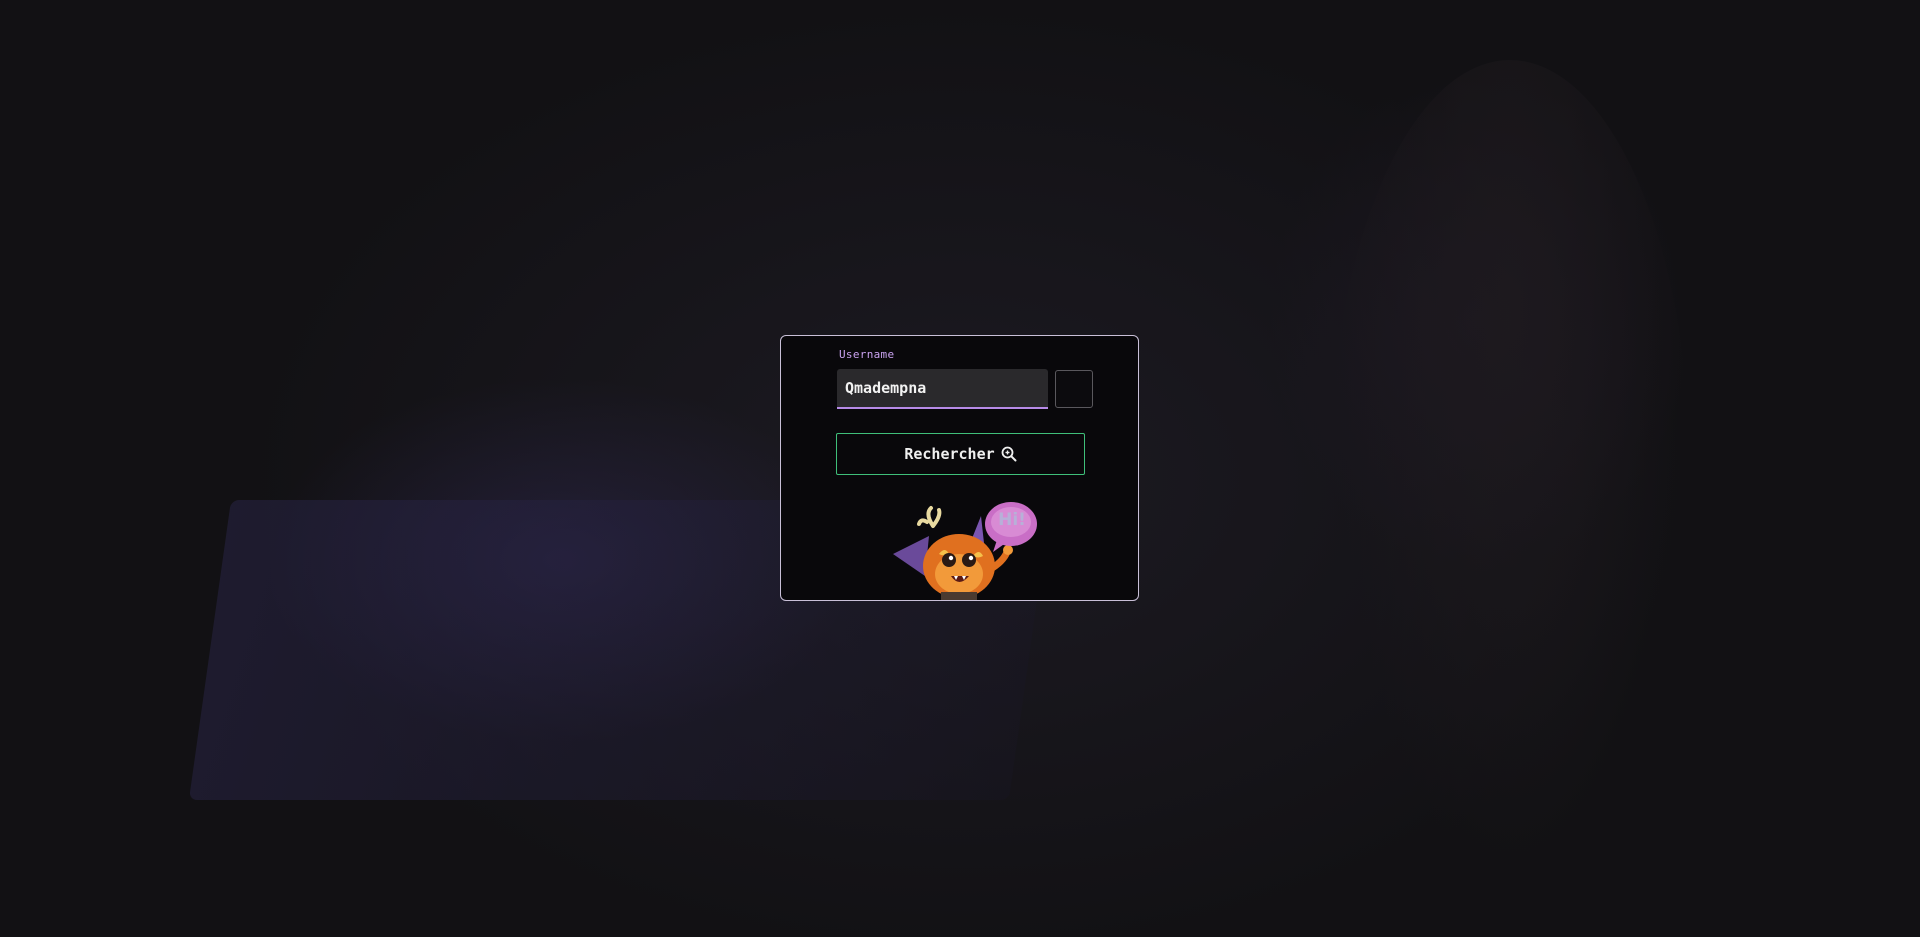 The width and height of the screenshot is (1920, 937). I want to click on search-card: Username Rechercher, so click(959, 468).